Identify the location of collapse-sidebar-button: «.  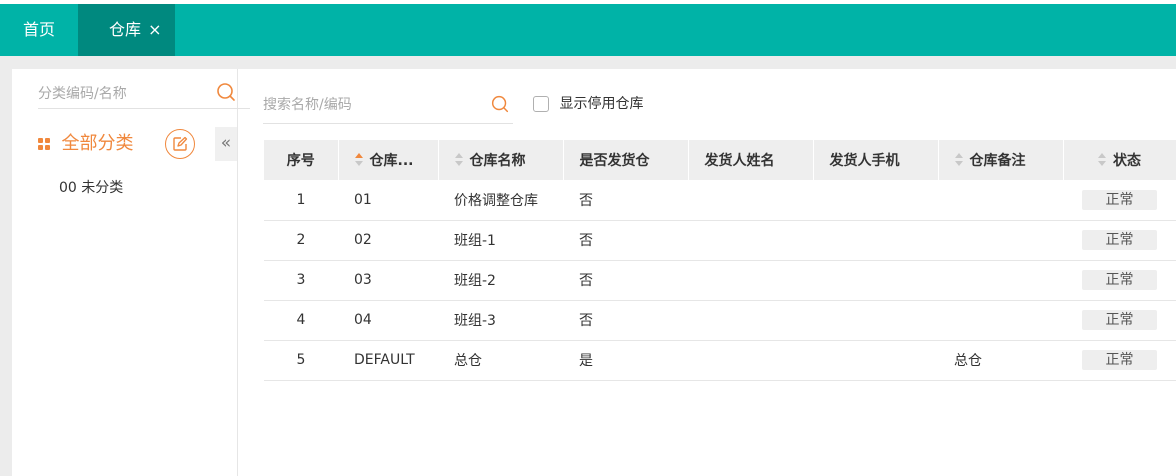
(226, 144).